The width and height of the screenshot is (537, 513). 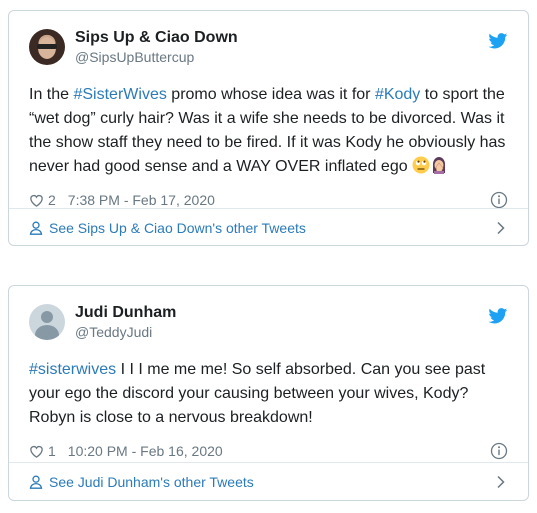 I want to click on display-name: Judi Dunham, so click(x=125, y=313).